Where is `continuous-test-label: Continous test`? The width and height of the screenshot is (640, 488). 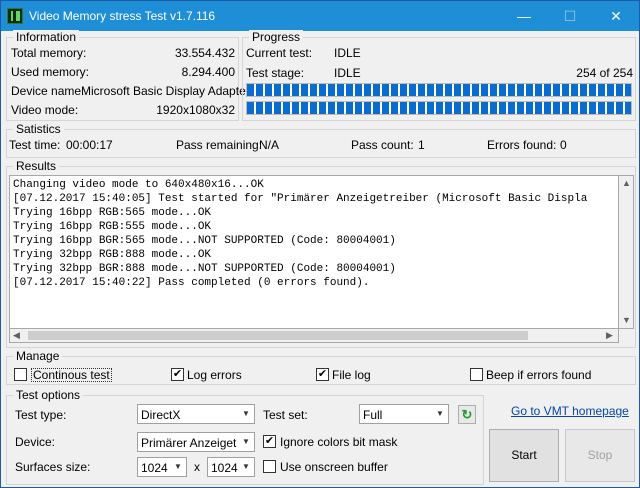 continuous-test-label: Continous test is located at coordinates (71, 375).